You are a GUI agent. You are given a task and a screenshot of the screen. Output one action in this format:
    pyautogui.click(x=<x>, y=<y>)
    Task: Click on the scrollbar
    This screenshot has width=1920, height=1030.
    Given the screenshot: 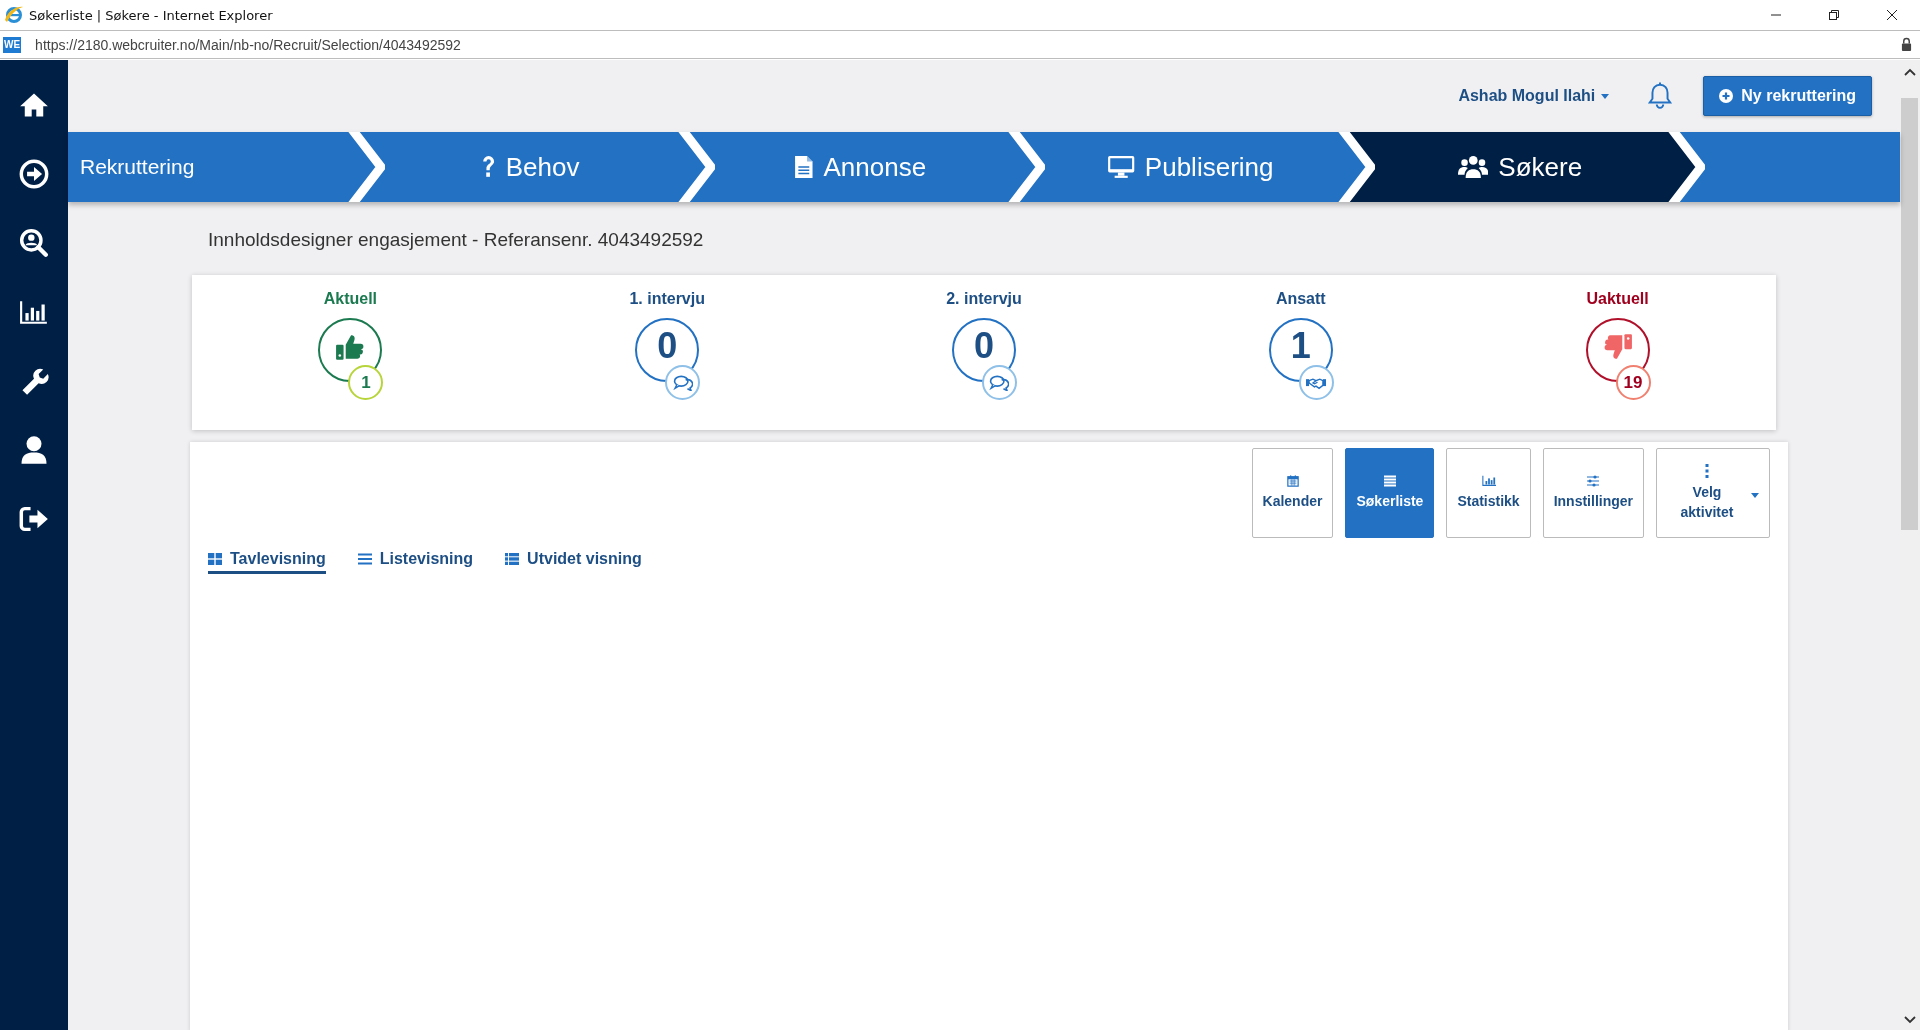 What is the action you would take?
    pyautogui.click(x=1910, y=545)
    